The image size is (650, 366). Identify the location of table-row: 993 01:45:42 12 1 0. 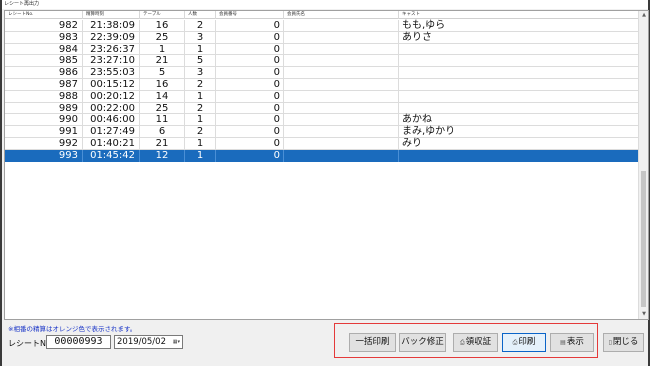
(322, 155).